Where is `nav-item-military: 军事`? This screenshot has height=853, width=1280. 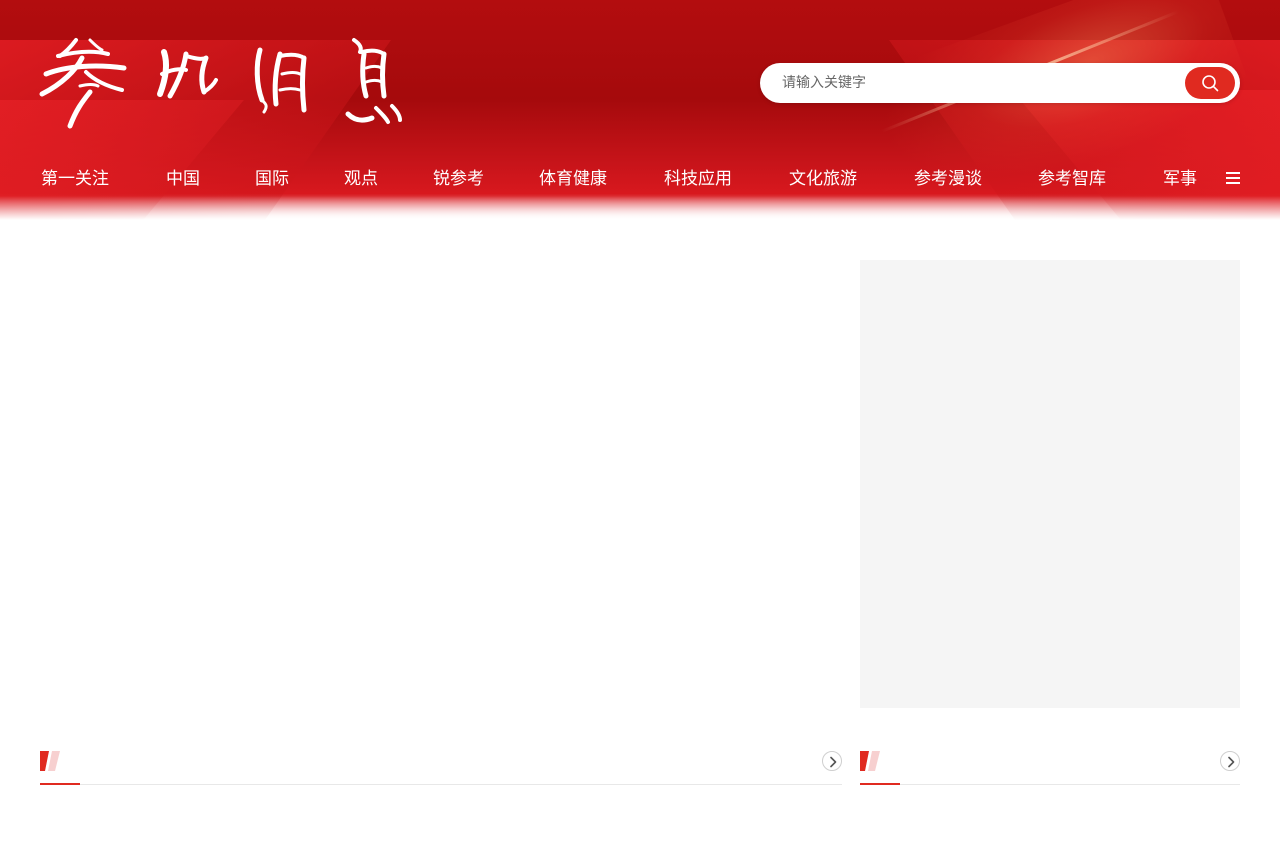
nav-item-military: 军事 is located at coordinates (1180, 179).